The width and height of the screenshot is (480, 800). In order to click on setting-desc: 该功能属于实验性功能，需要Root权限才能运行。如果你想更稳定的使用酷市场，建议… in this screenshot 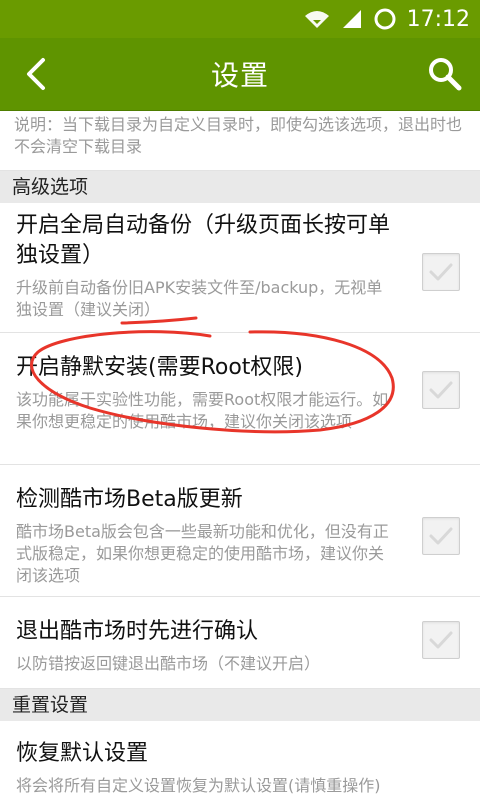, I will do `click(202, 410)`.